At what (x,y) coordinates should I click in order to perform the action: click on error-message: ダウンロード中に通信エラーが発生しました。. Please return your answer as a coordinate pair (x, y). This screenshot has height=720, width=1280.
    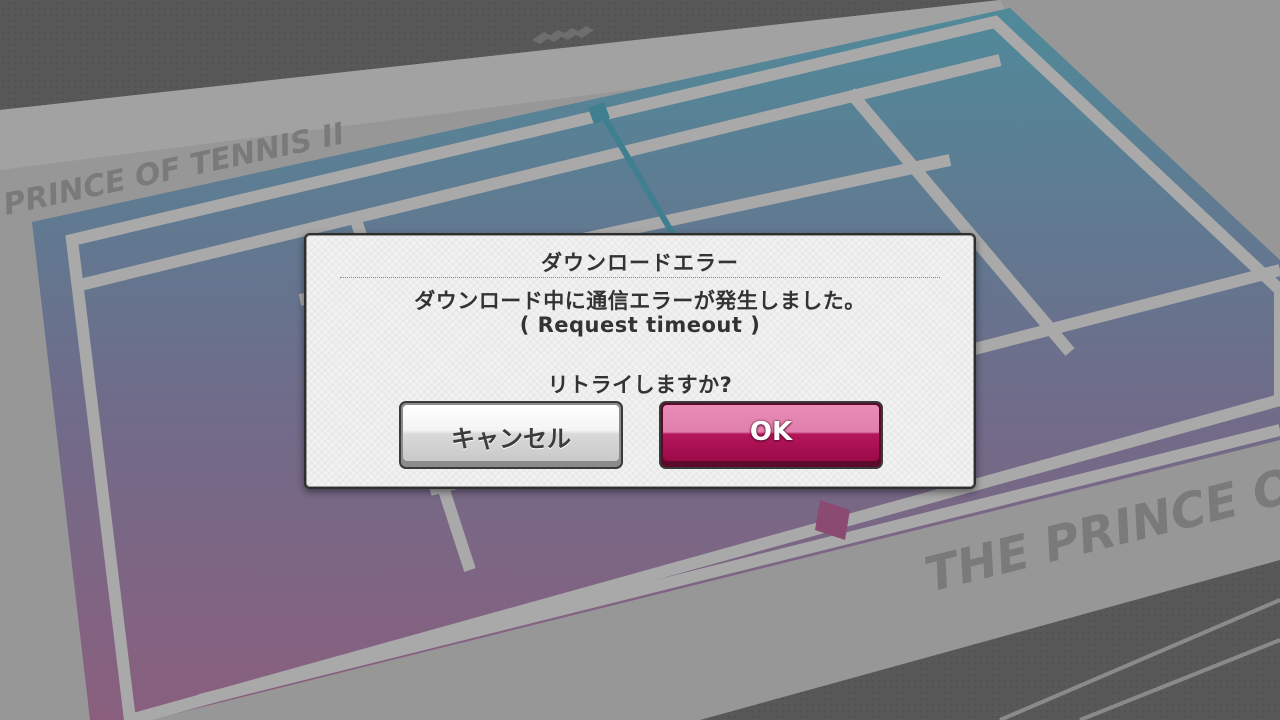
    Looking at the image, I should click on (640, 301).